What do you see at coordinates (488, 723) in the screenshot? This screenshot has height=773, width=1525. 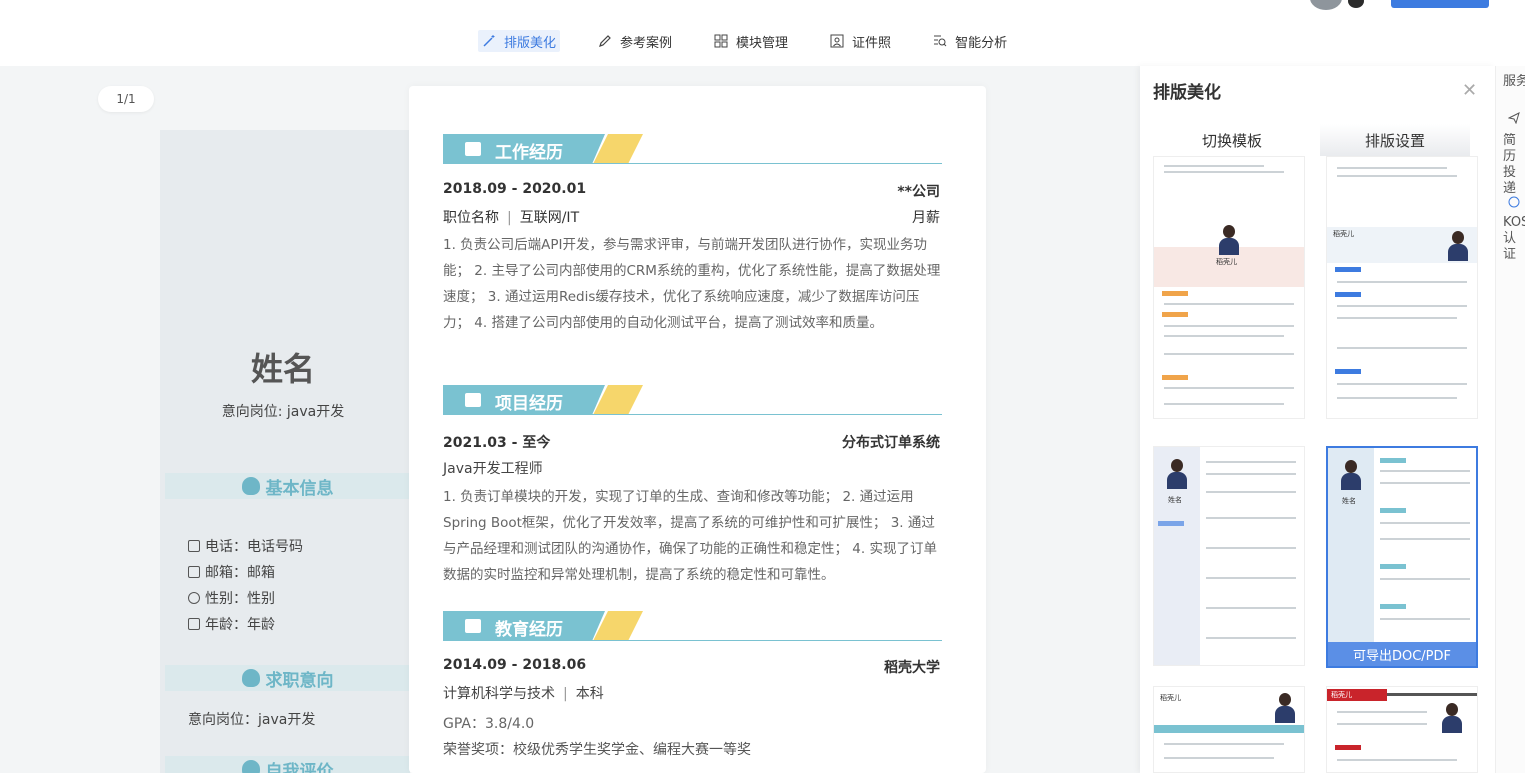 I see `education-gpa: GPA：3.8/4.0` at bounding box center [488, 723].